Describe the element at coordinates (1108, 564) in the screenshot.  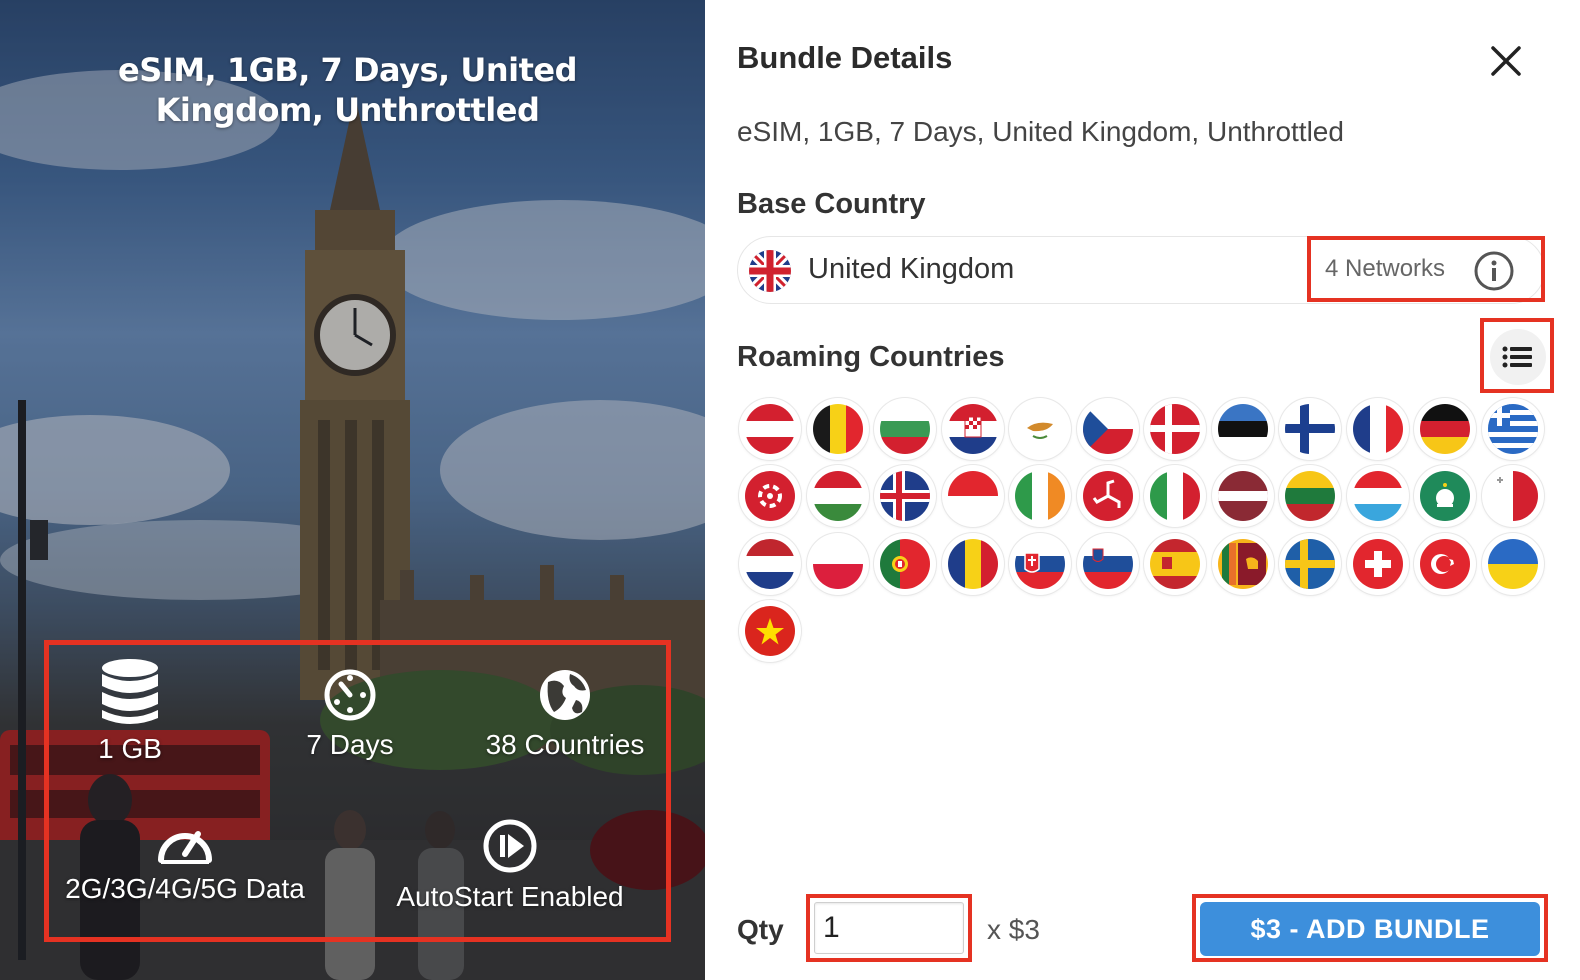
I see `flag-slovenia-icon` at that location.